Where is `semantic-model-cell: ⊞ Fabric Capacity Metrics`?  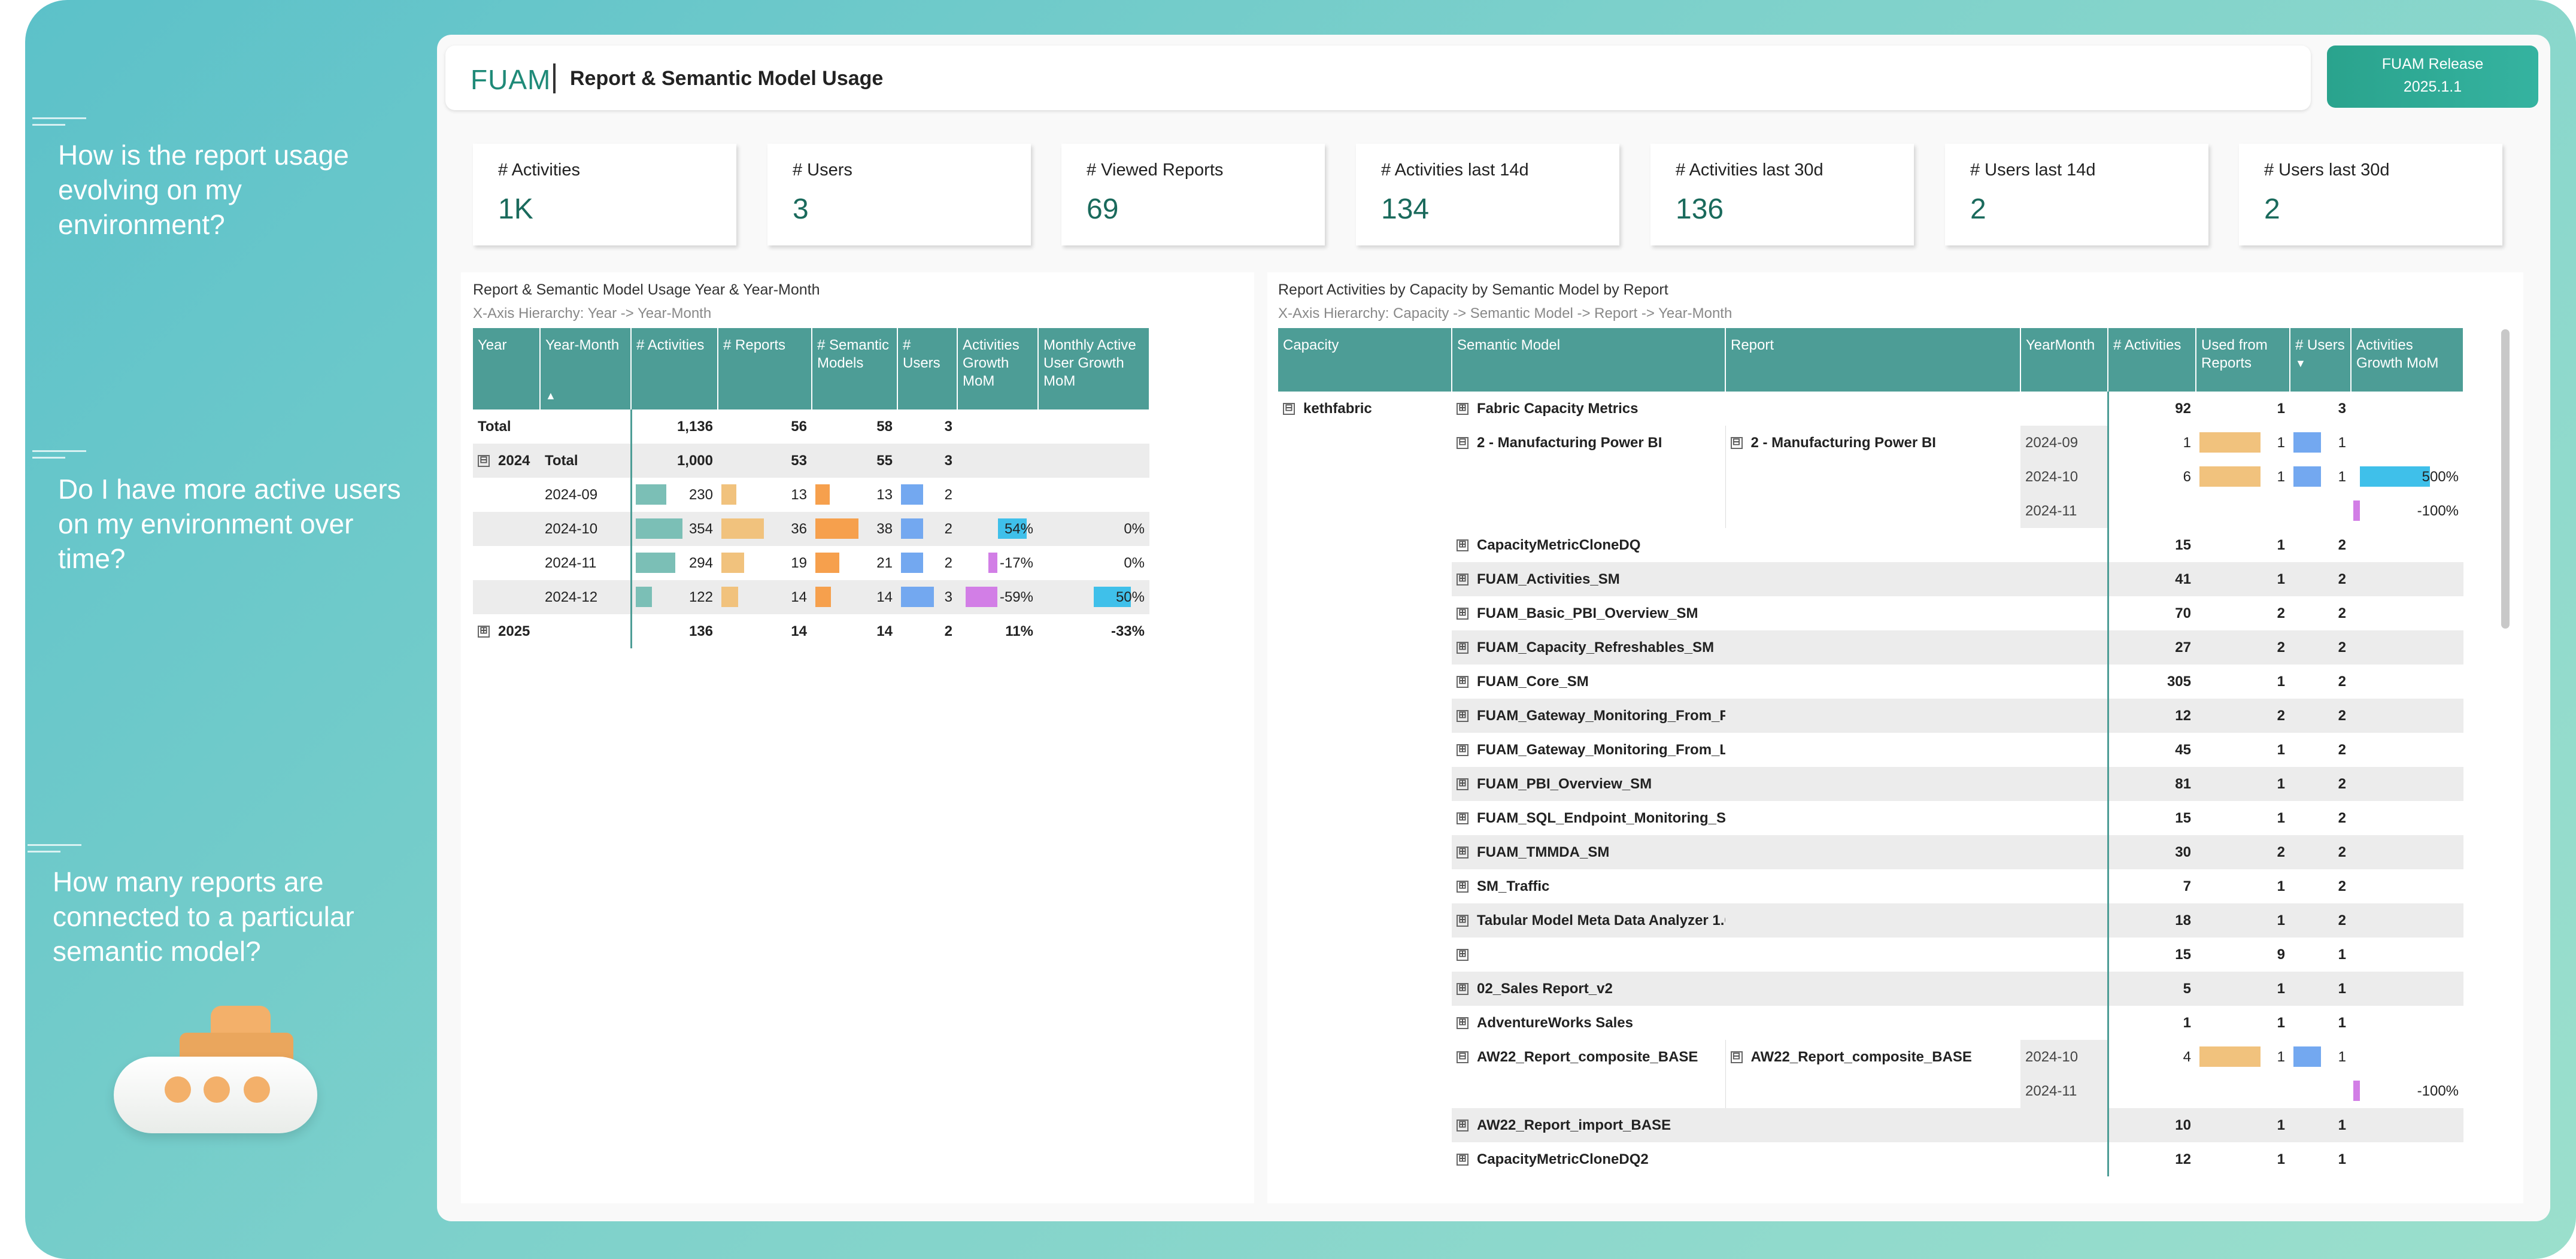
semantic-model-cell: ⊞ Fabric Capacity Metrics is located at coordinates (1588, 409).